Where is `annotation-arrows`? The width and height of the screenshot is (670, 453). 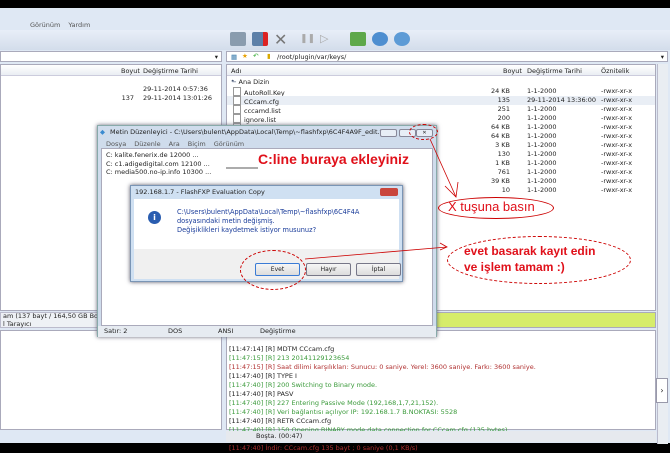
annotation-arrows is located at coordinates (342, 199).